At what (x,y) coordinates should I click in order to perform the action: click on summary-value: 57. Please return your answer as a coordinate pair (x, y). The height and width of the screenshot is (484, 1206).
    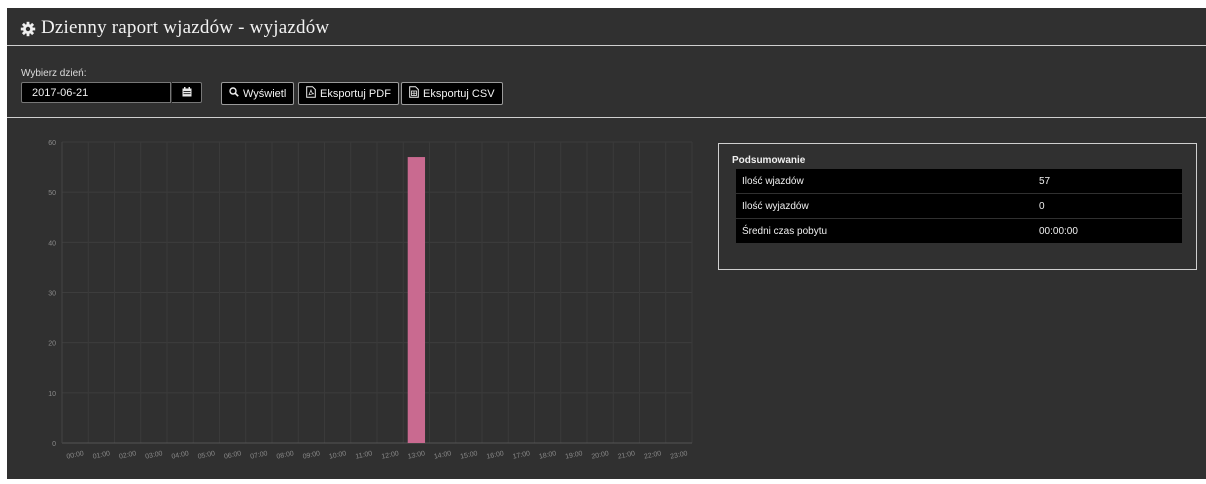
    Looking at the image, I should click on (1110, 181).